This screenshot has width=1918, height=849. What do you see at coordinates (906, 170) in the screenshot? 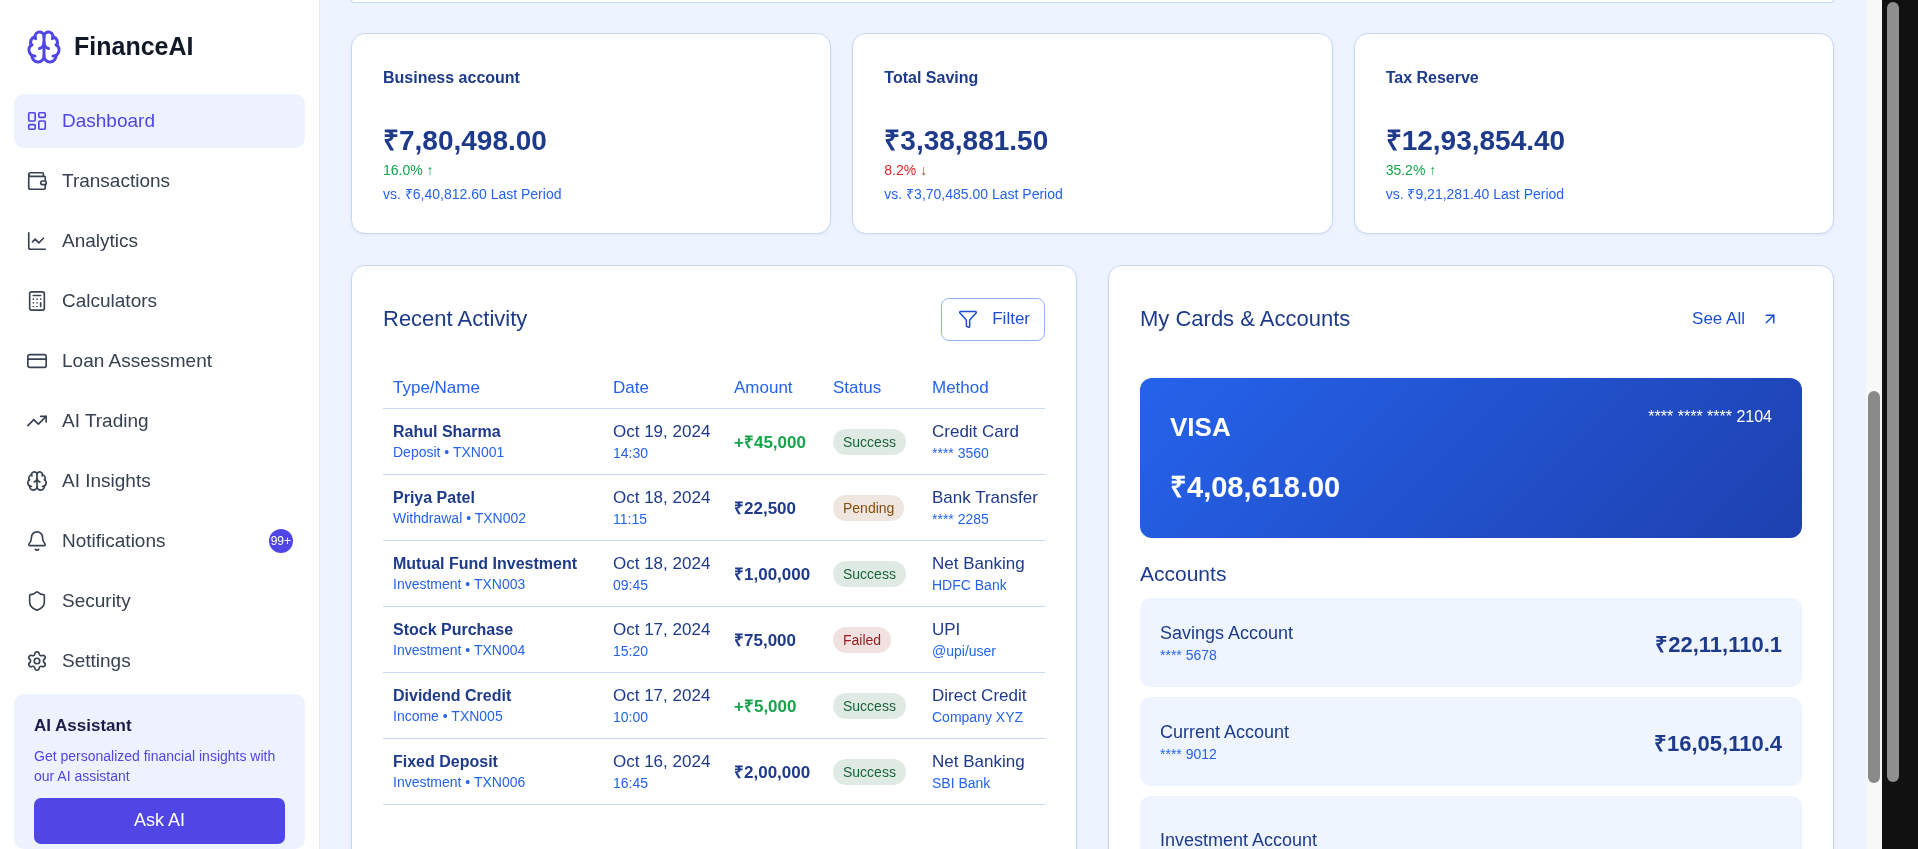
I see `stat-change: 8.2% ↓` at bounding box center [906, 170].